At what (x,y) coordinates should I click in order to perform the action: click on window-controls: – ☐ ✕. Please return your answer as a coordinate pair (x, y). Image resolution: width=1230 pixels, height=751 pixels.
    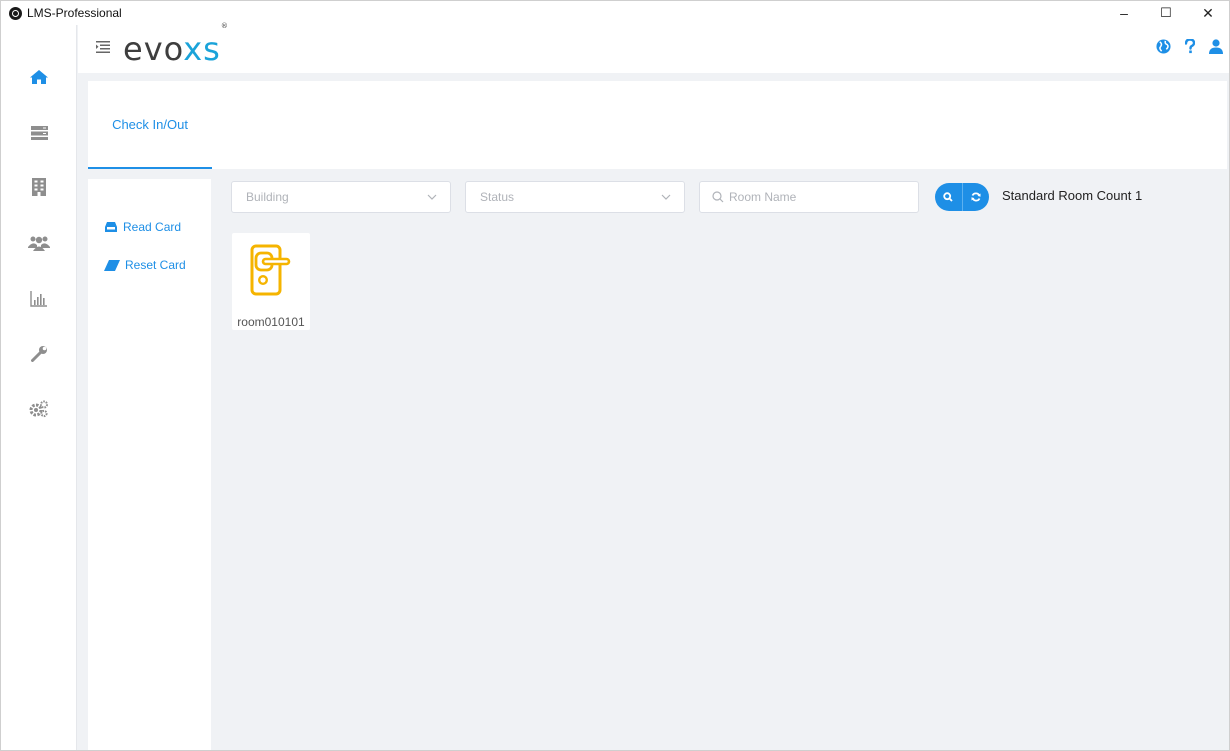
    Looking at the image, I should click on (1166, 13).